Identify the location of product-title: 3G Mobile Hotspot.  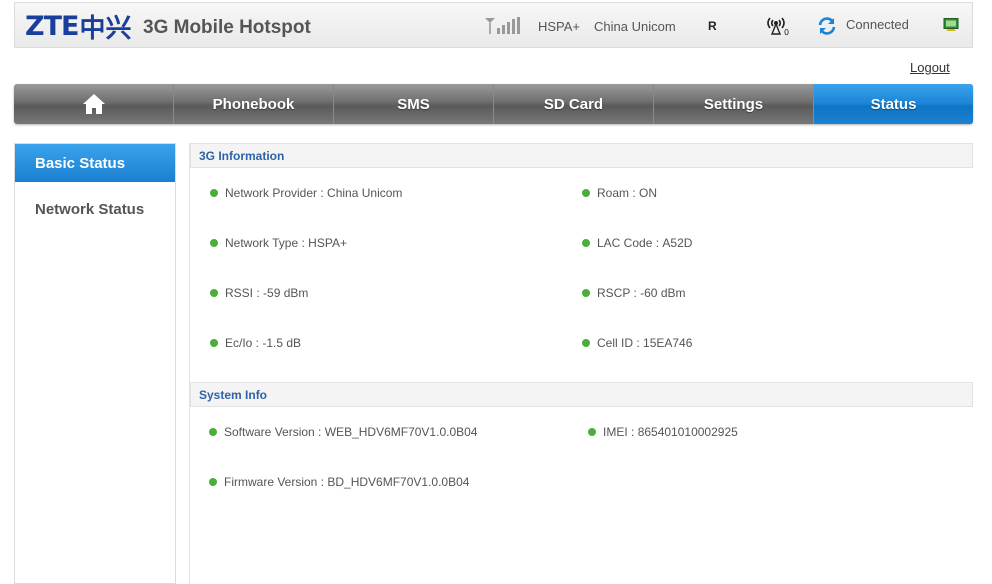
(227, 27).